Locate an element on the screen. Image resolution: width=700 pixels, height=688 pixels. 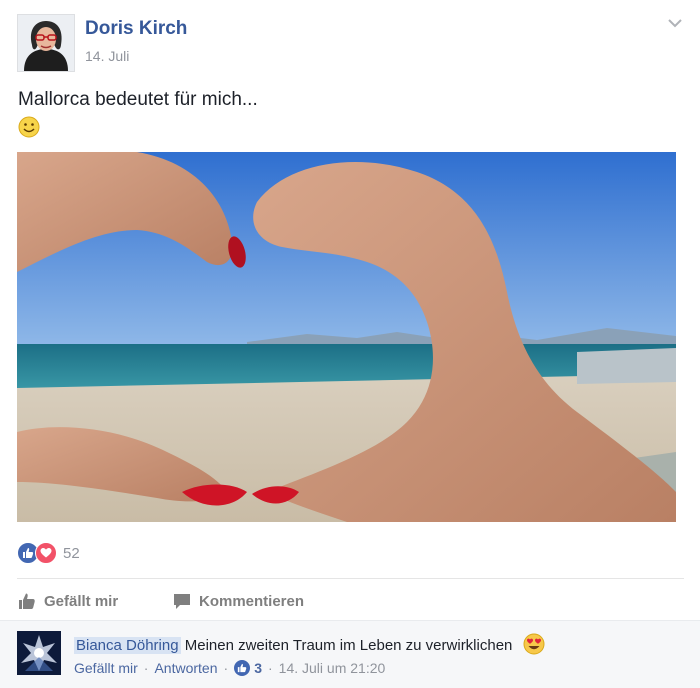
love-icon is located at coordinates (46, 553).